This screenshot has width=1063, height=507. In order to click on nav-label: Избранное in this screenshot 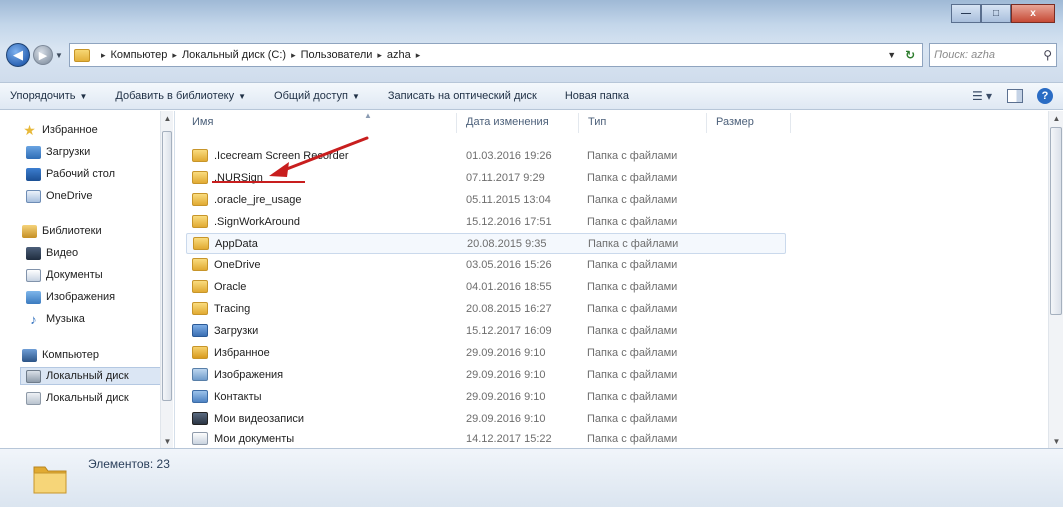, I will do `click(70, 130)`.